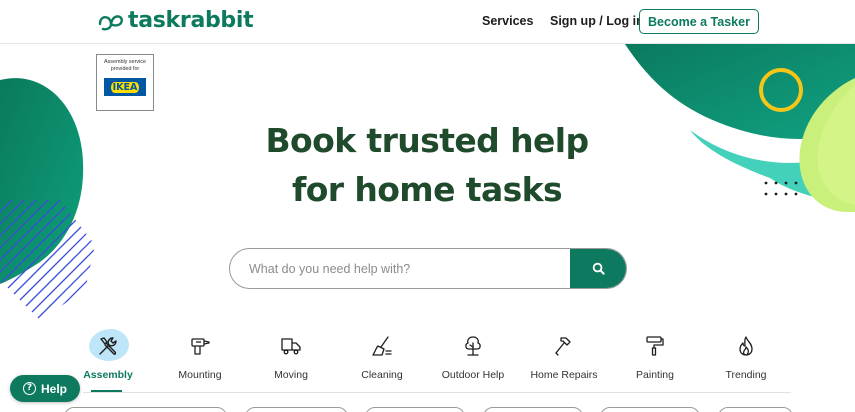 The width and height of the screenshot is (855, 412). What do you see at coordinates (507, 21) in the screenshot?
I see `nav-services-link: Services` at bounding box center [507, 21].